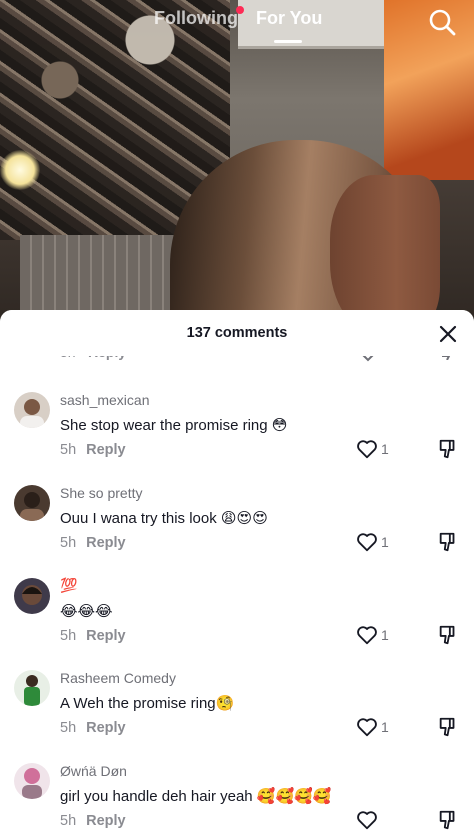 Image resolution: width=474 pixels, height=837 pixels. I want to click on comment-text-body: A Weh the promise ring, so click(138, 703).